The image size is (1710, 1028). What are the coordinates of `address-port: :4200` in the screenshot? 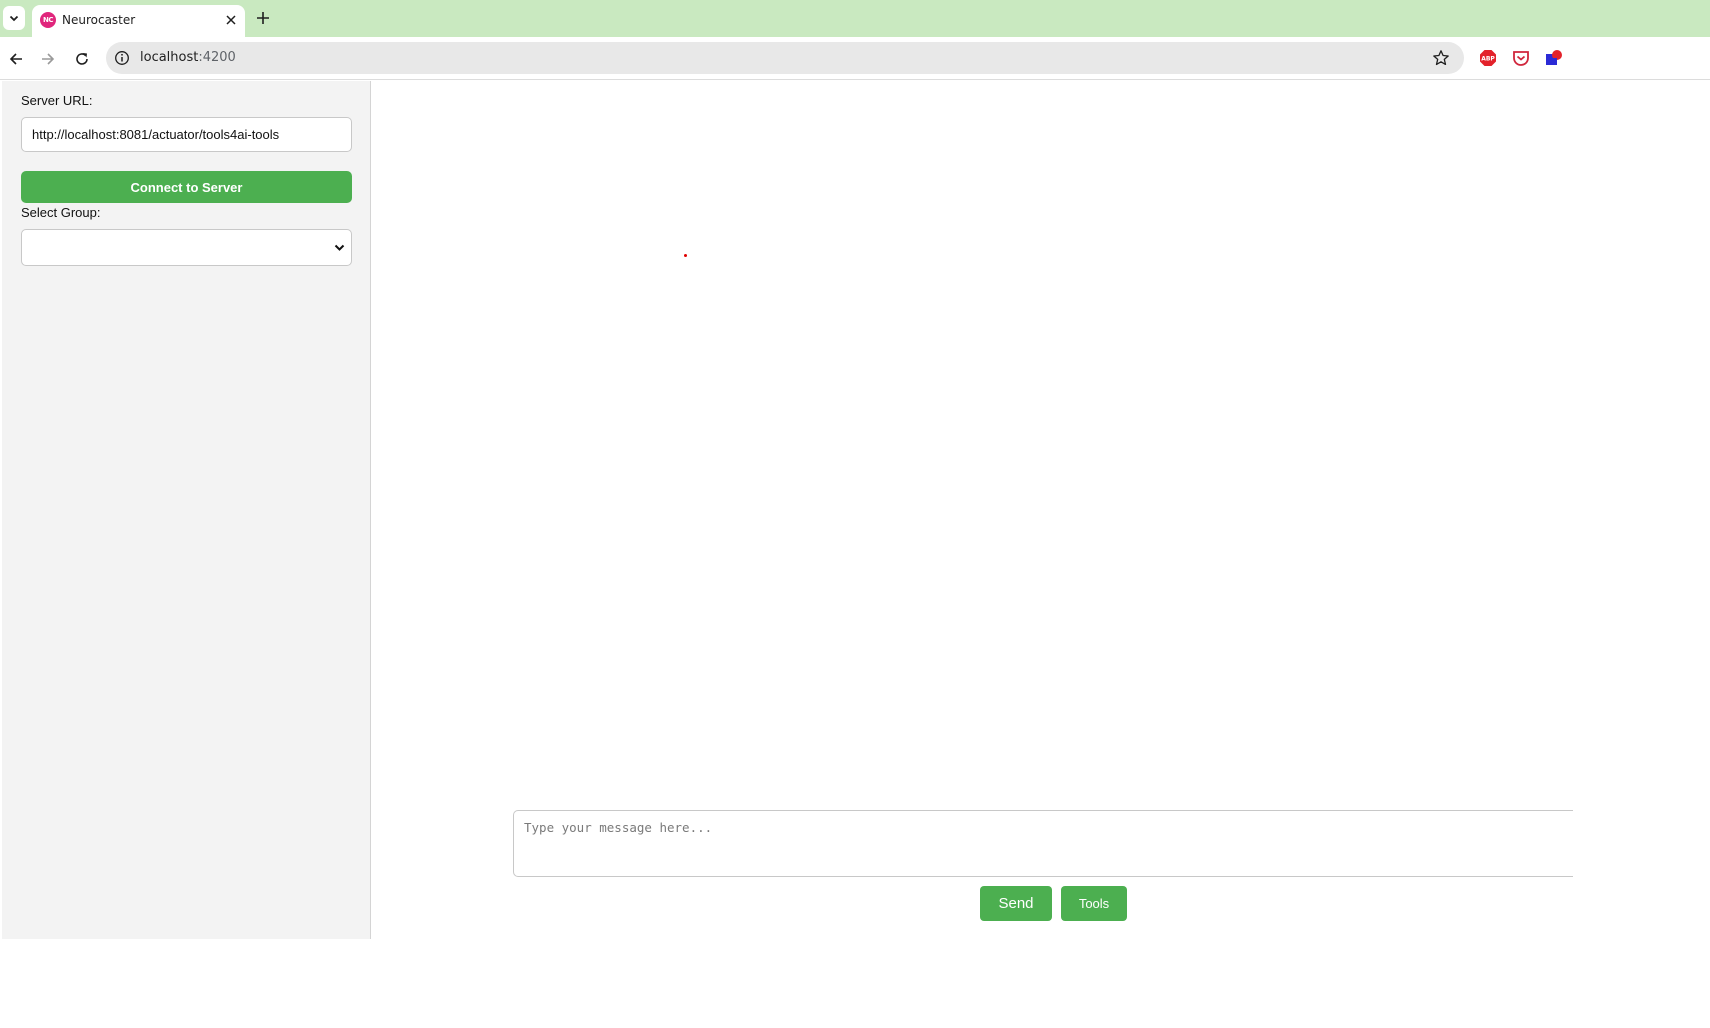 It's located at (217, 57).